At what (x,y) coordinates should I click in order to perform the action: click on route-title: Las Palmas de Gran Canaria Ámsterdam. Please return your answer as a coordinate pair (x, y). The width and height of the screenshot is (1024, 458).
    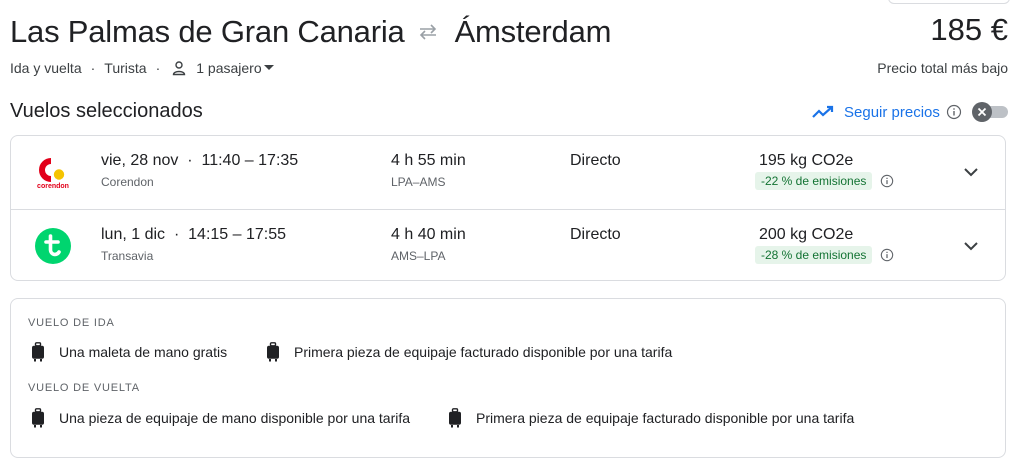
    Looking at the image, I should click on (310, 32).